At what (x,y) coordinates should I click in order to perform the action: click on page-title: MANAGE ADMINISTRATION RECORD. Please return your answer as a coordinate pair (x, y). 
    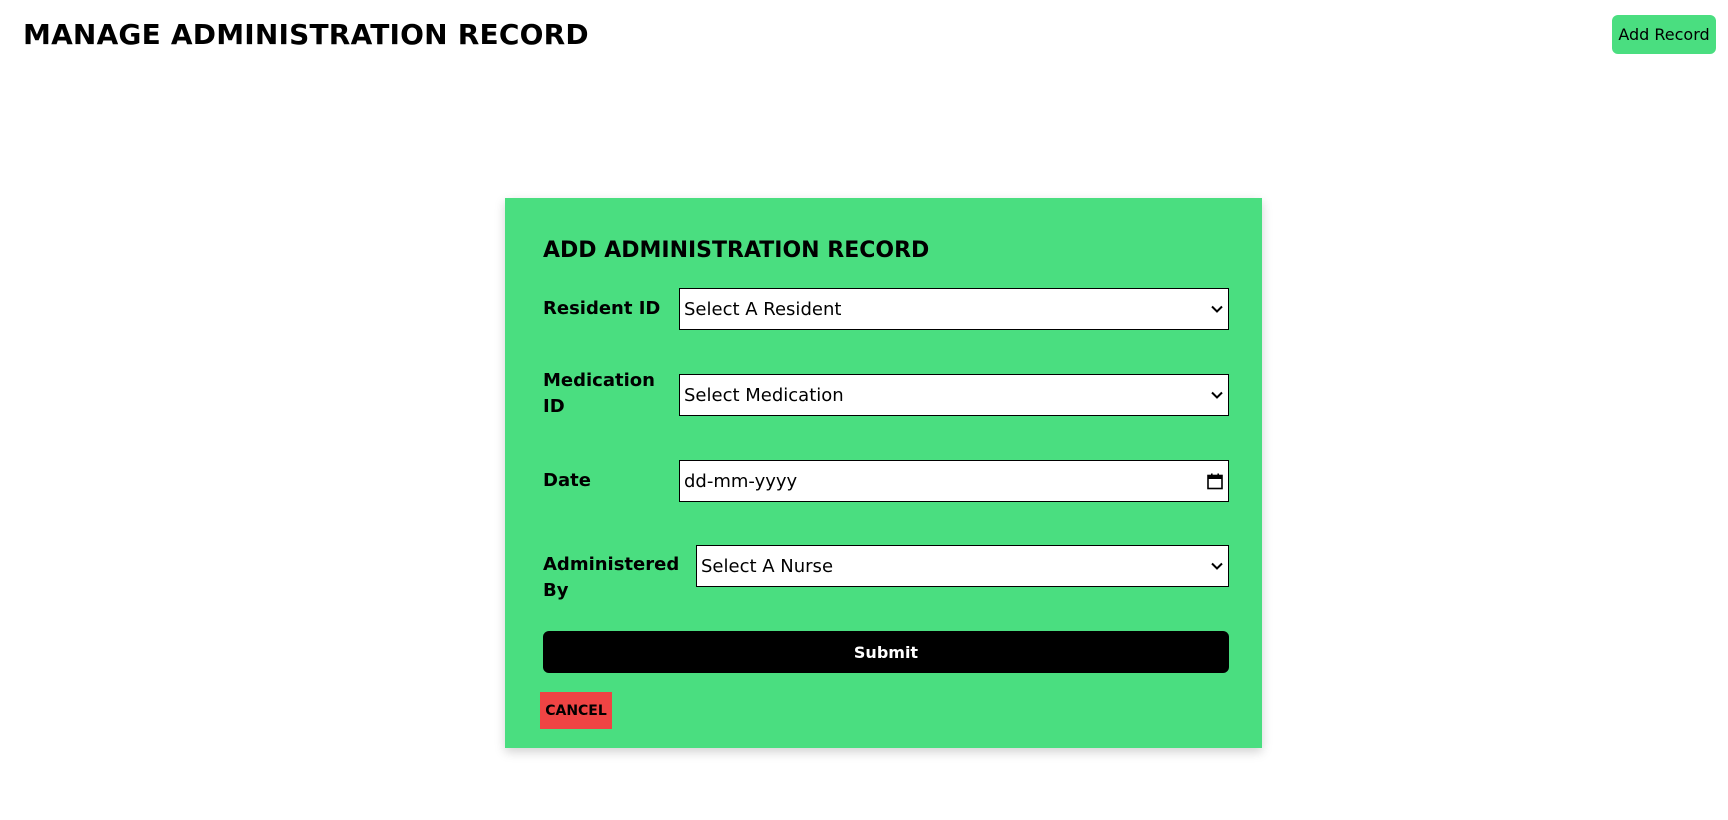
    Looking at the image, I should click on (306, 34).